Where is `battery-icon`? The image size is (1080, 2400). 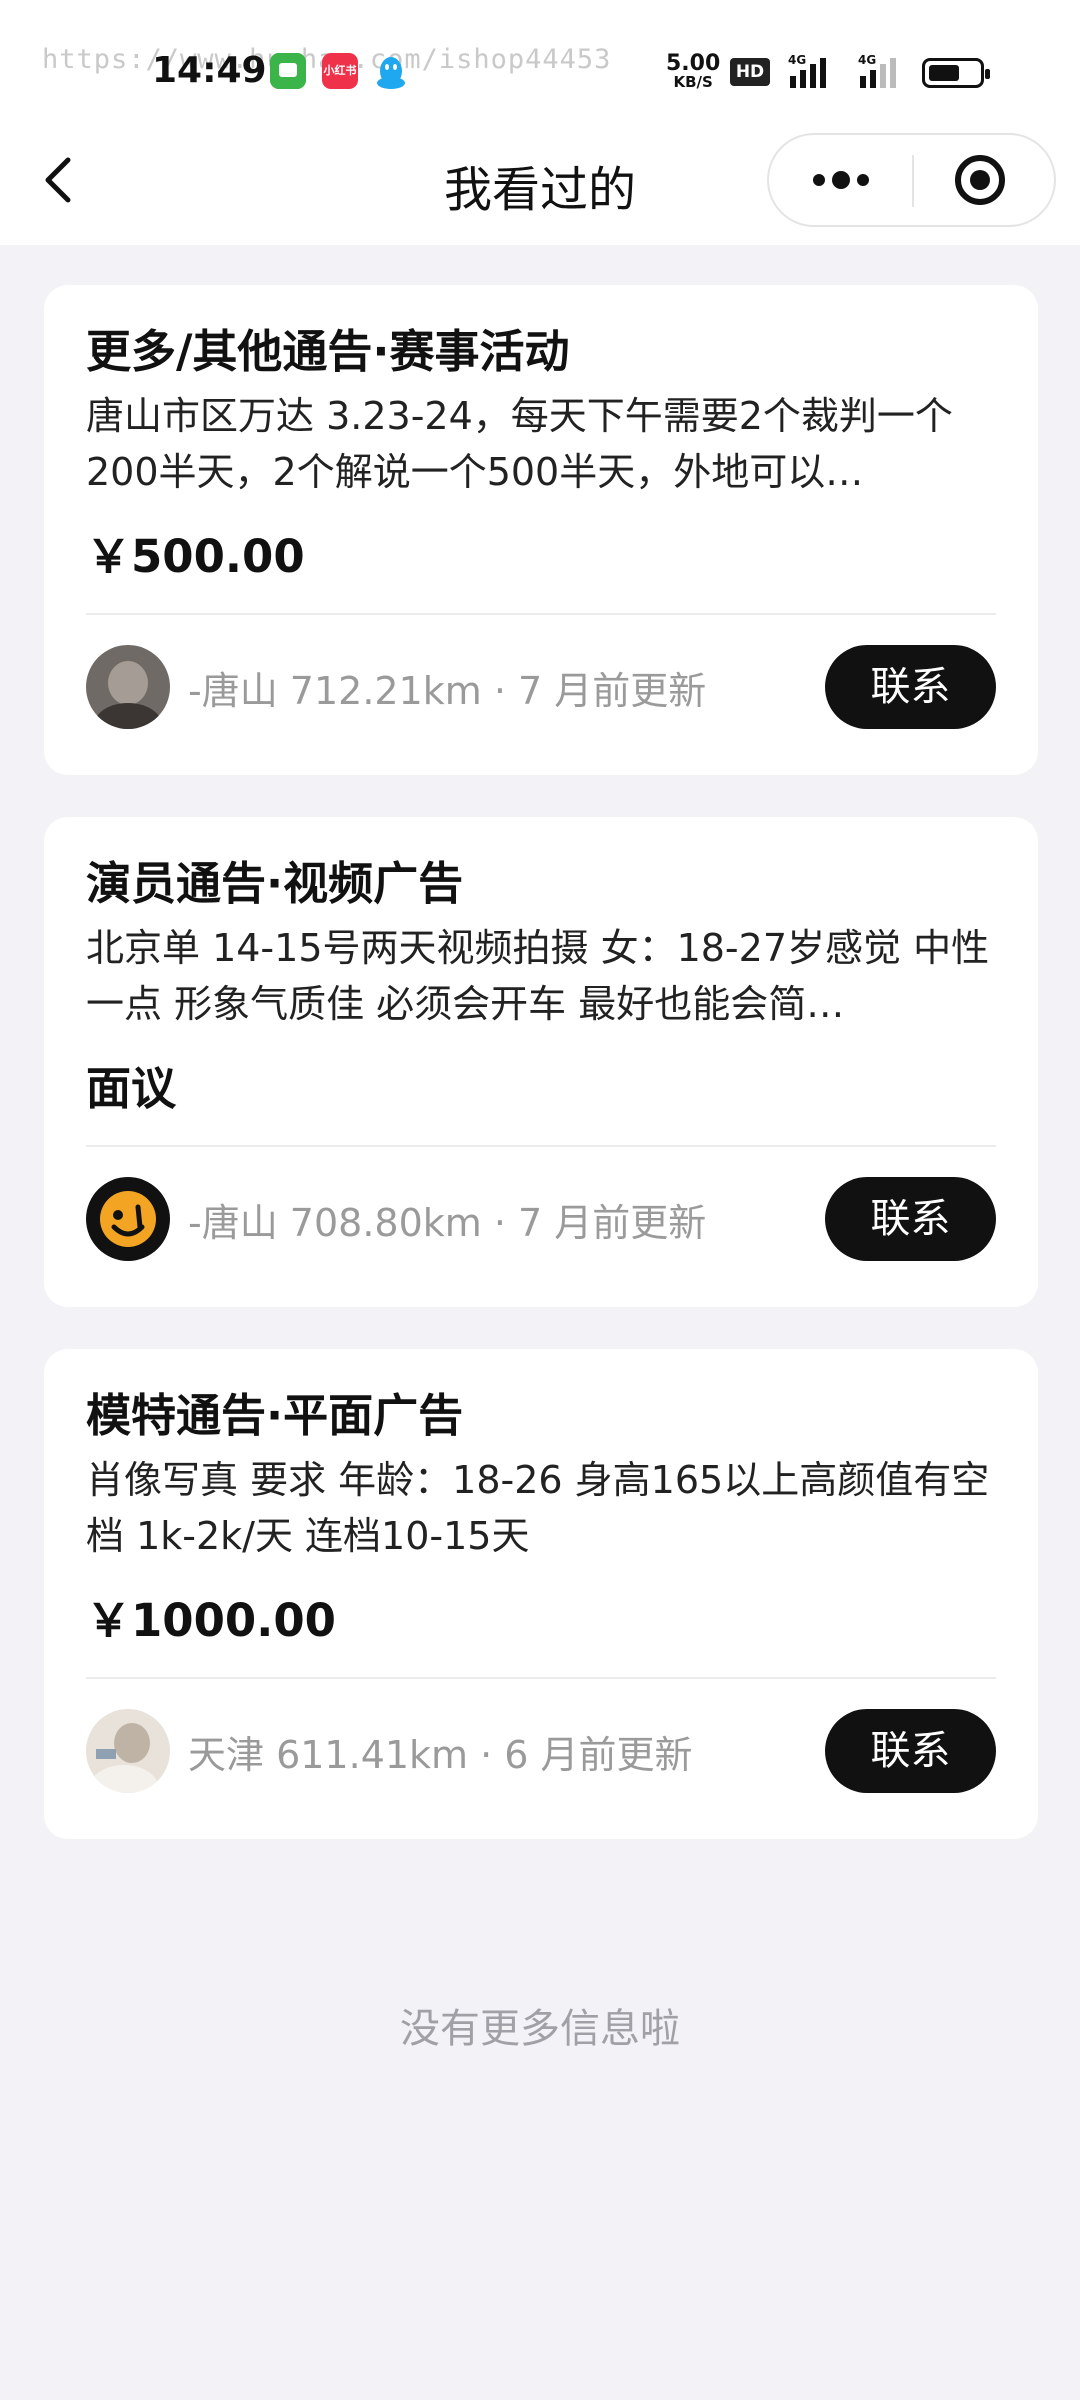 battery-icon is located at coordinates (956, 73).